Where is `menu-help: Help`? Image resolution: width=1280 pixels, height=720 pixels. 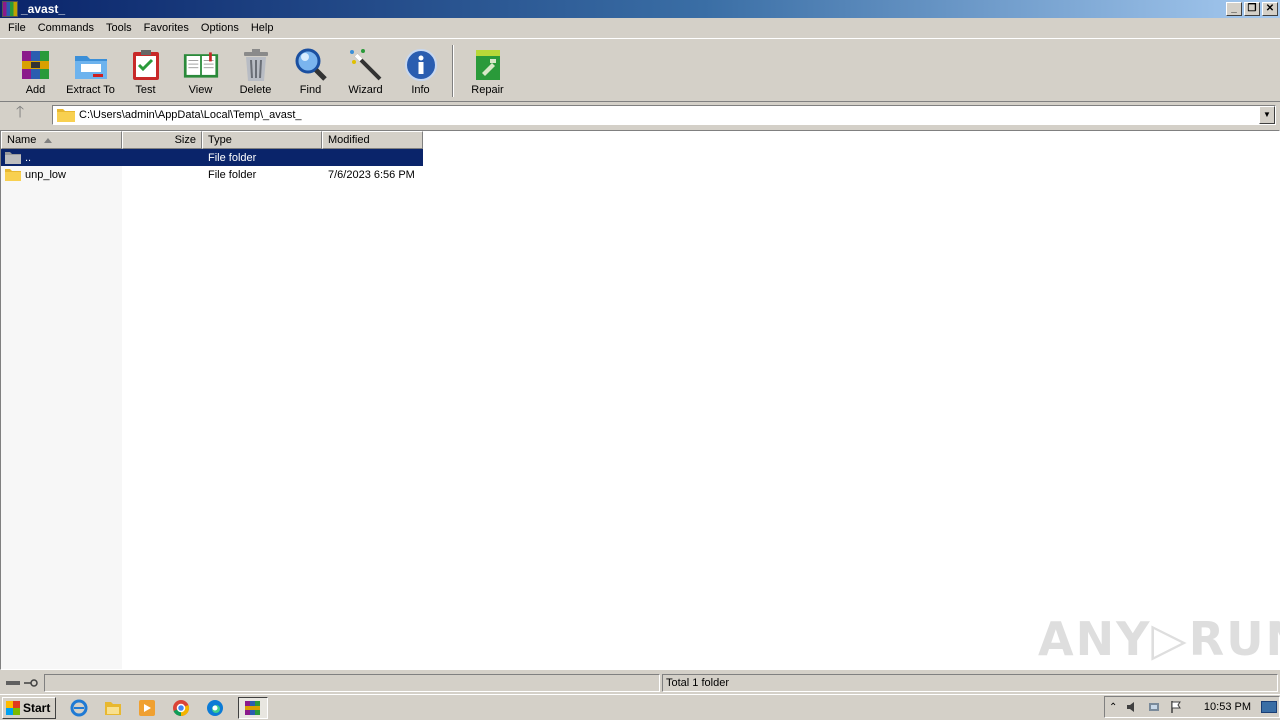 menu-help: Help is located at coordinates (262, 28).